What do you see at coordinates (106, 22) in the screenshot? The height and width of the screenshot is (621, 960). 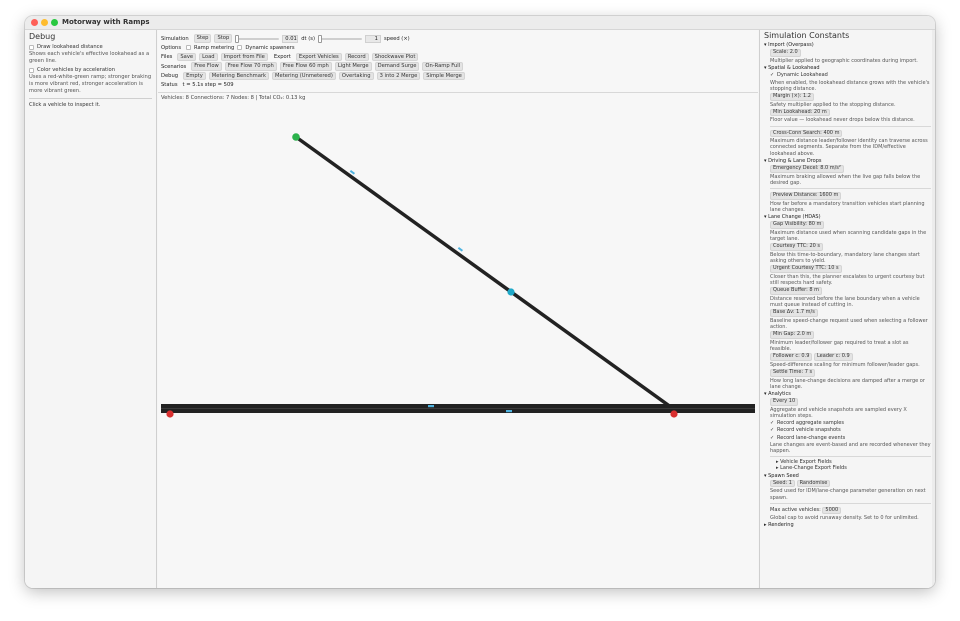 I see `window-title: Motorway with Ramps` at bounding box center [106, 22].